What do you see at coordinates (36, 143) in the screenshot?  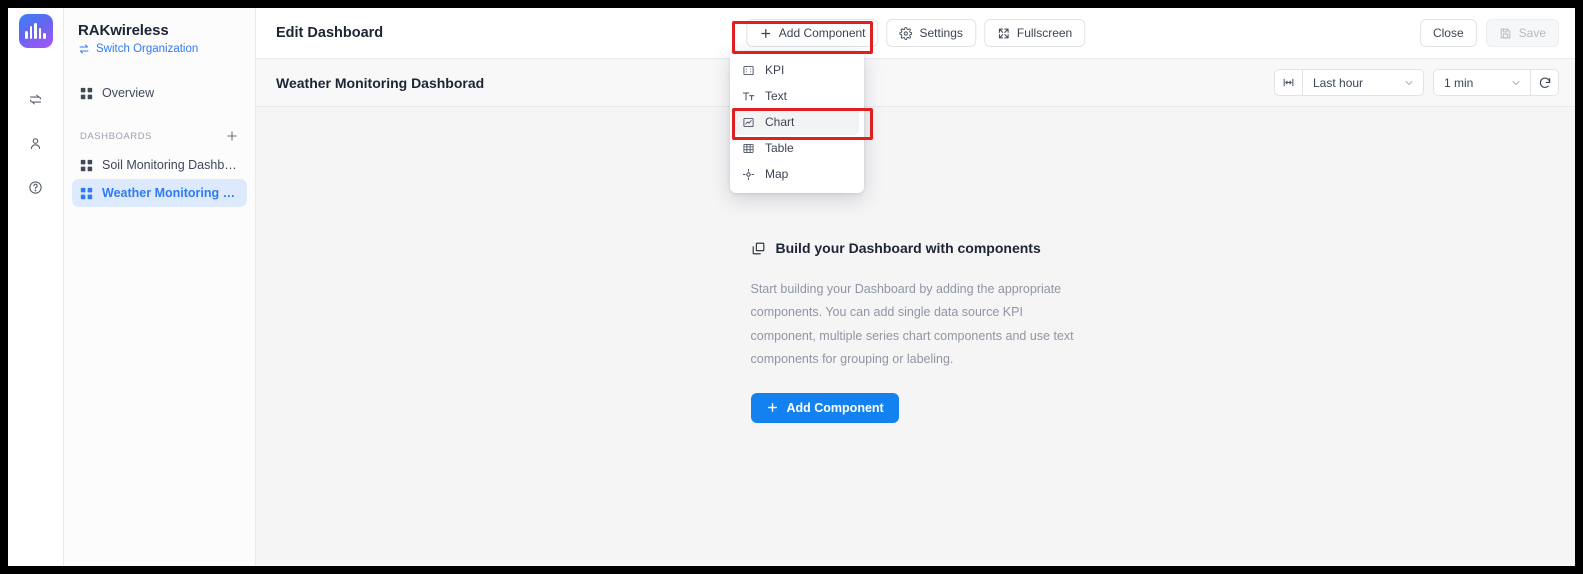 I see `user-icon` at bounding box center [36, 143].